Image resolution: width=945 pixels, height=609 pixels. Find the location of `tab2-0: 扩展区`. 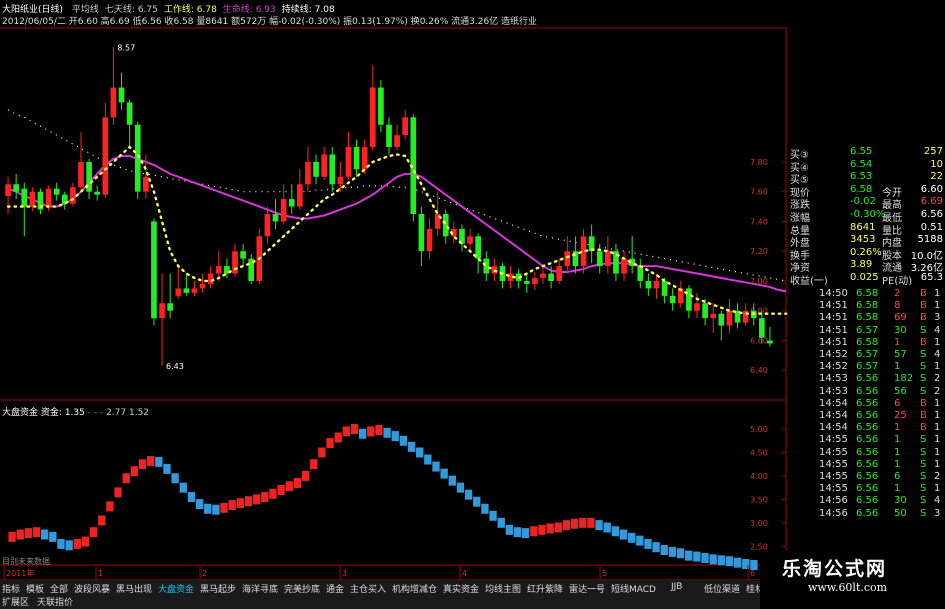

tab2-0: 扩展区 is located at coordinates (15, 601).